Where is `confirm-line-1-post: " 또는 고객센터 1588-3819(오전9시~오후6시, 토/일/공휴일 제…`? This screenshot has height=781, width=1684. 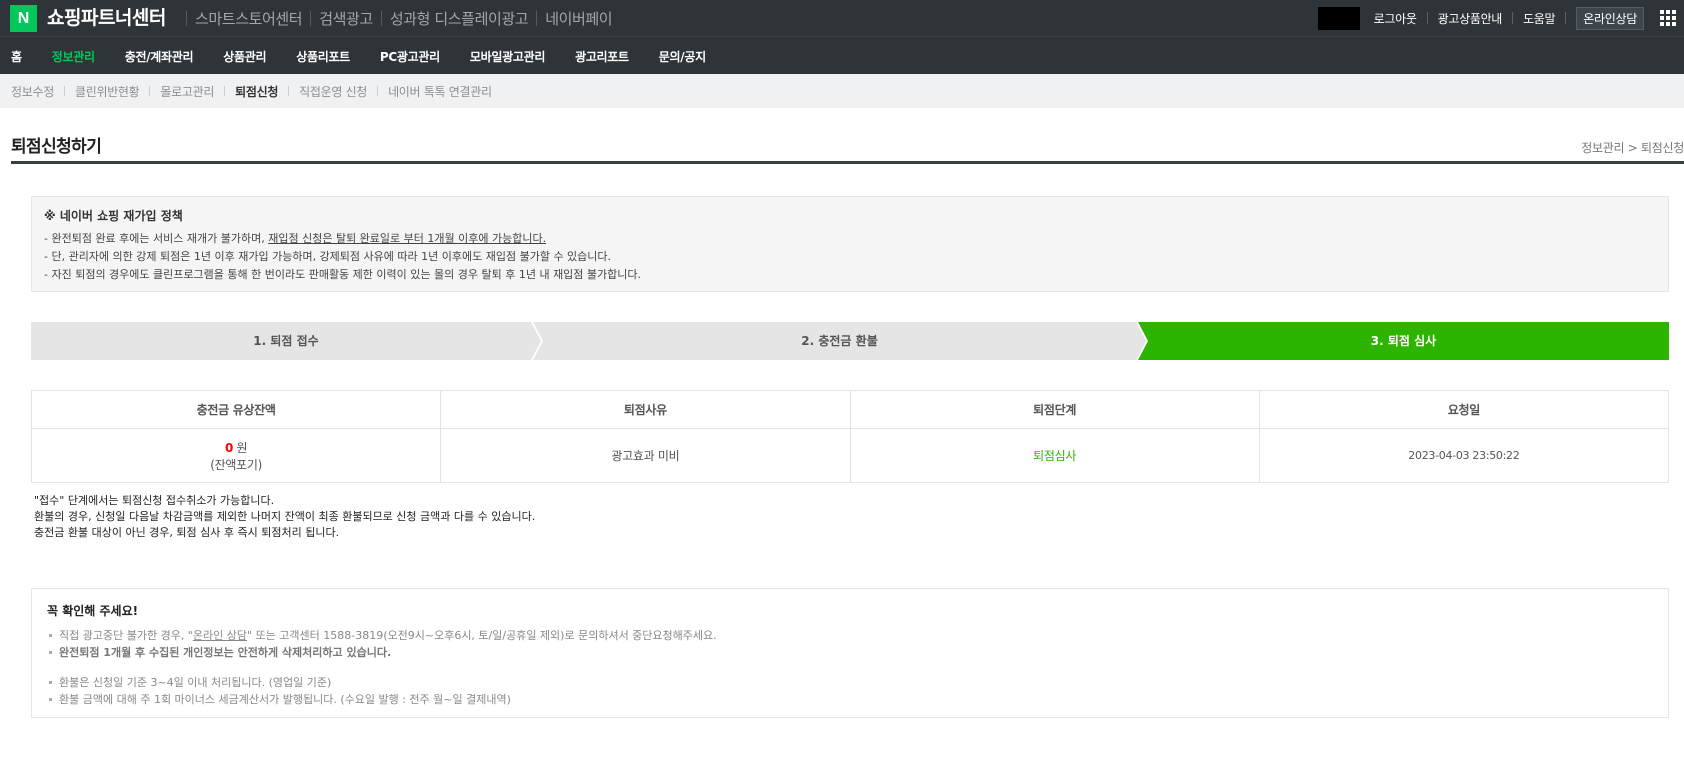 confirm-line-1-post: " 또는 고객센터 1588-3819(오전9시~오후6시, 토/일/공휴일 제… is located at coordinates (481, 635).